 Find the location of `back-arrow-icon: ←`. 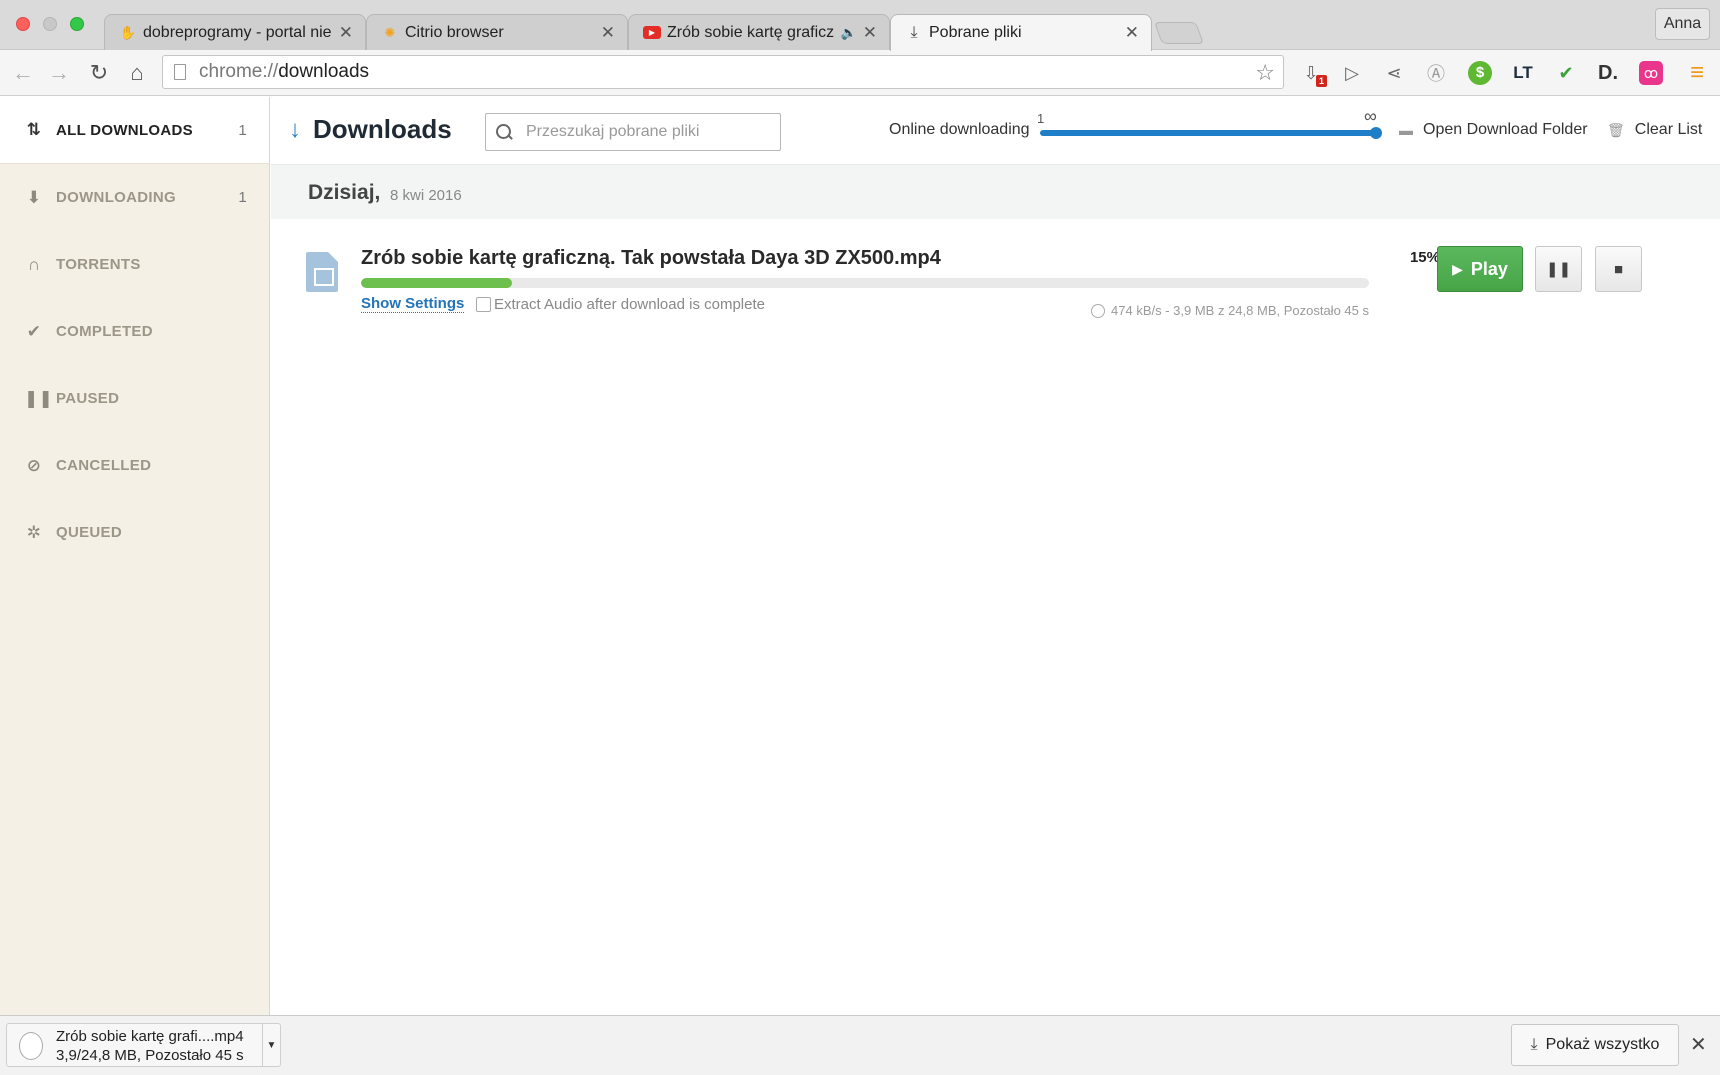

back-arrow-icon: ← is located at coordinates (23, 73).